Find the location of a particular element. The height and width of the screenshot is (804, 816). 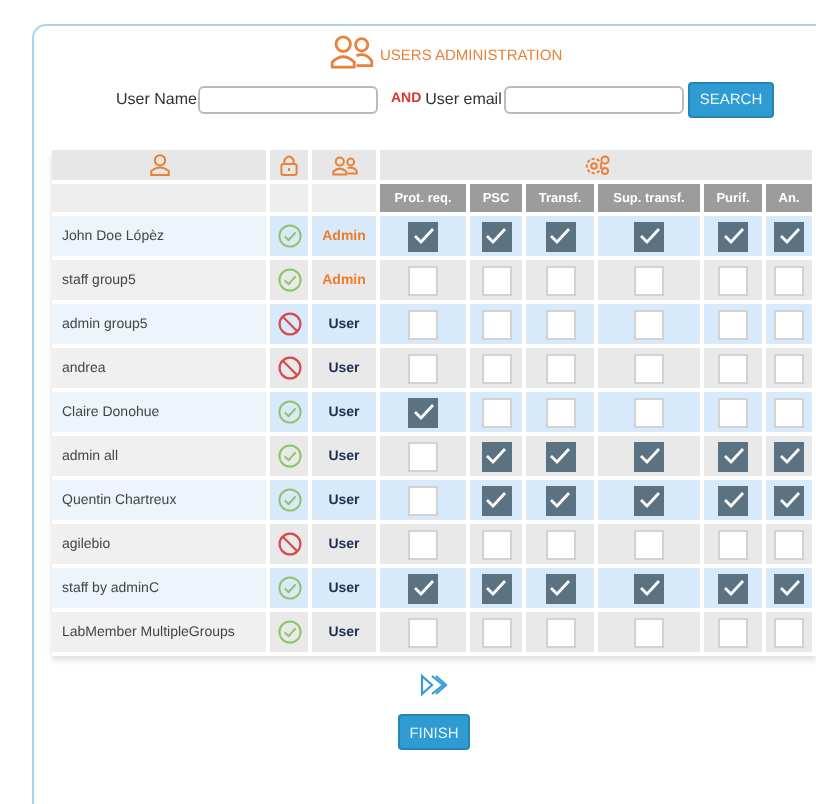

gears-icon is located at coordinates (596, 165).